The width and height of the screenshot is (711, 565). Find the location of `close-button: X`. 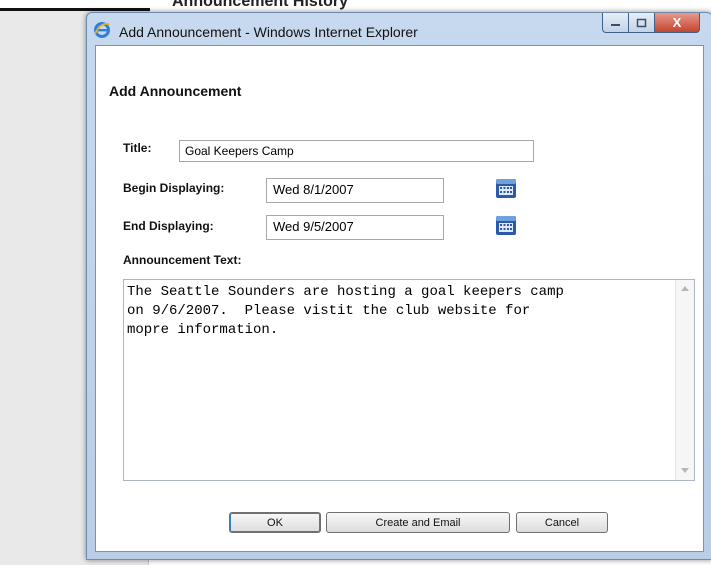

close-button: X is located at coordinates (677, 23).